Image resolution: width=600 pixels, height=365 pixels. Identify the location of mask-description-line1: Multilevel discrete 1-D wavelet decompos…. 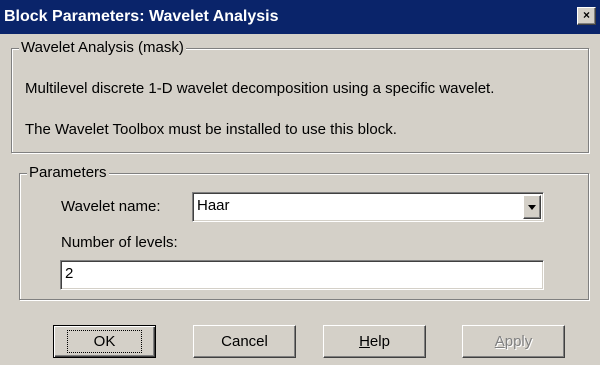
(260, 88).